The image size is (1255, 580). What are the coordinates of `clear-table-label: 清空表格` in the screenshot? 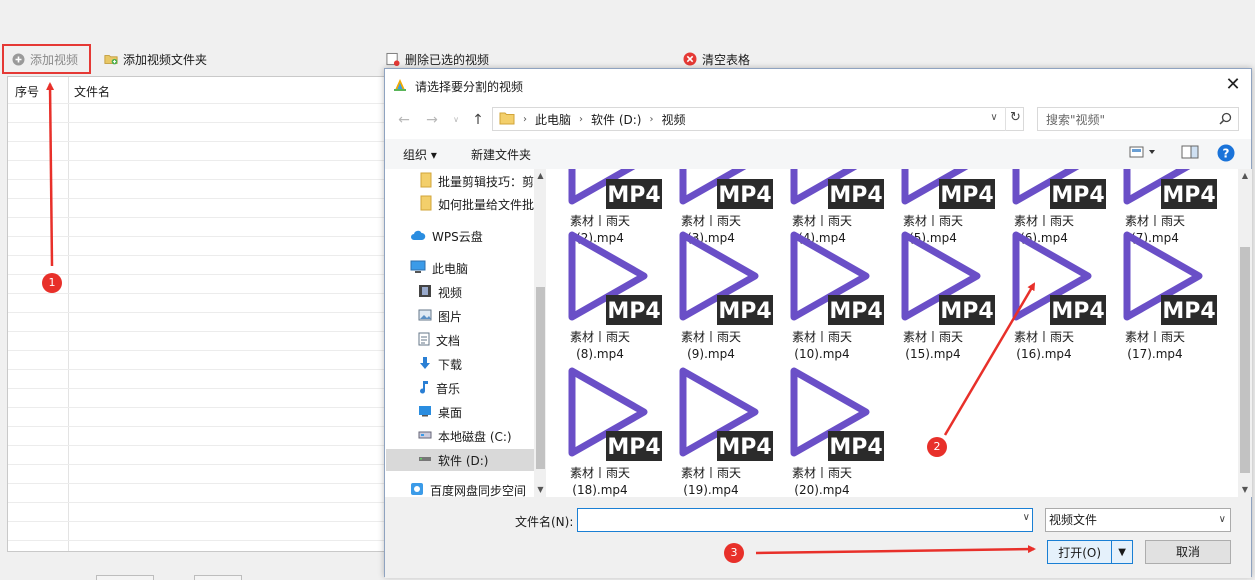 It's located at (726, 59).